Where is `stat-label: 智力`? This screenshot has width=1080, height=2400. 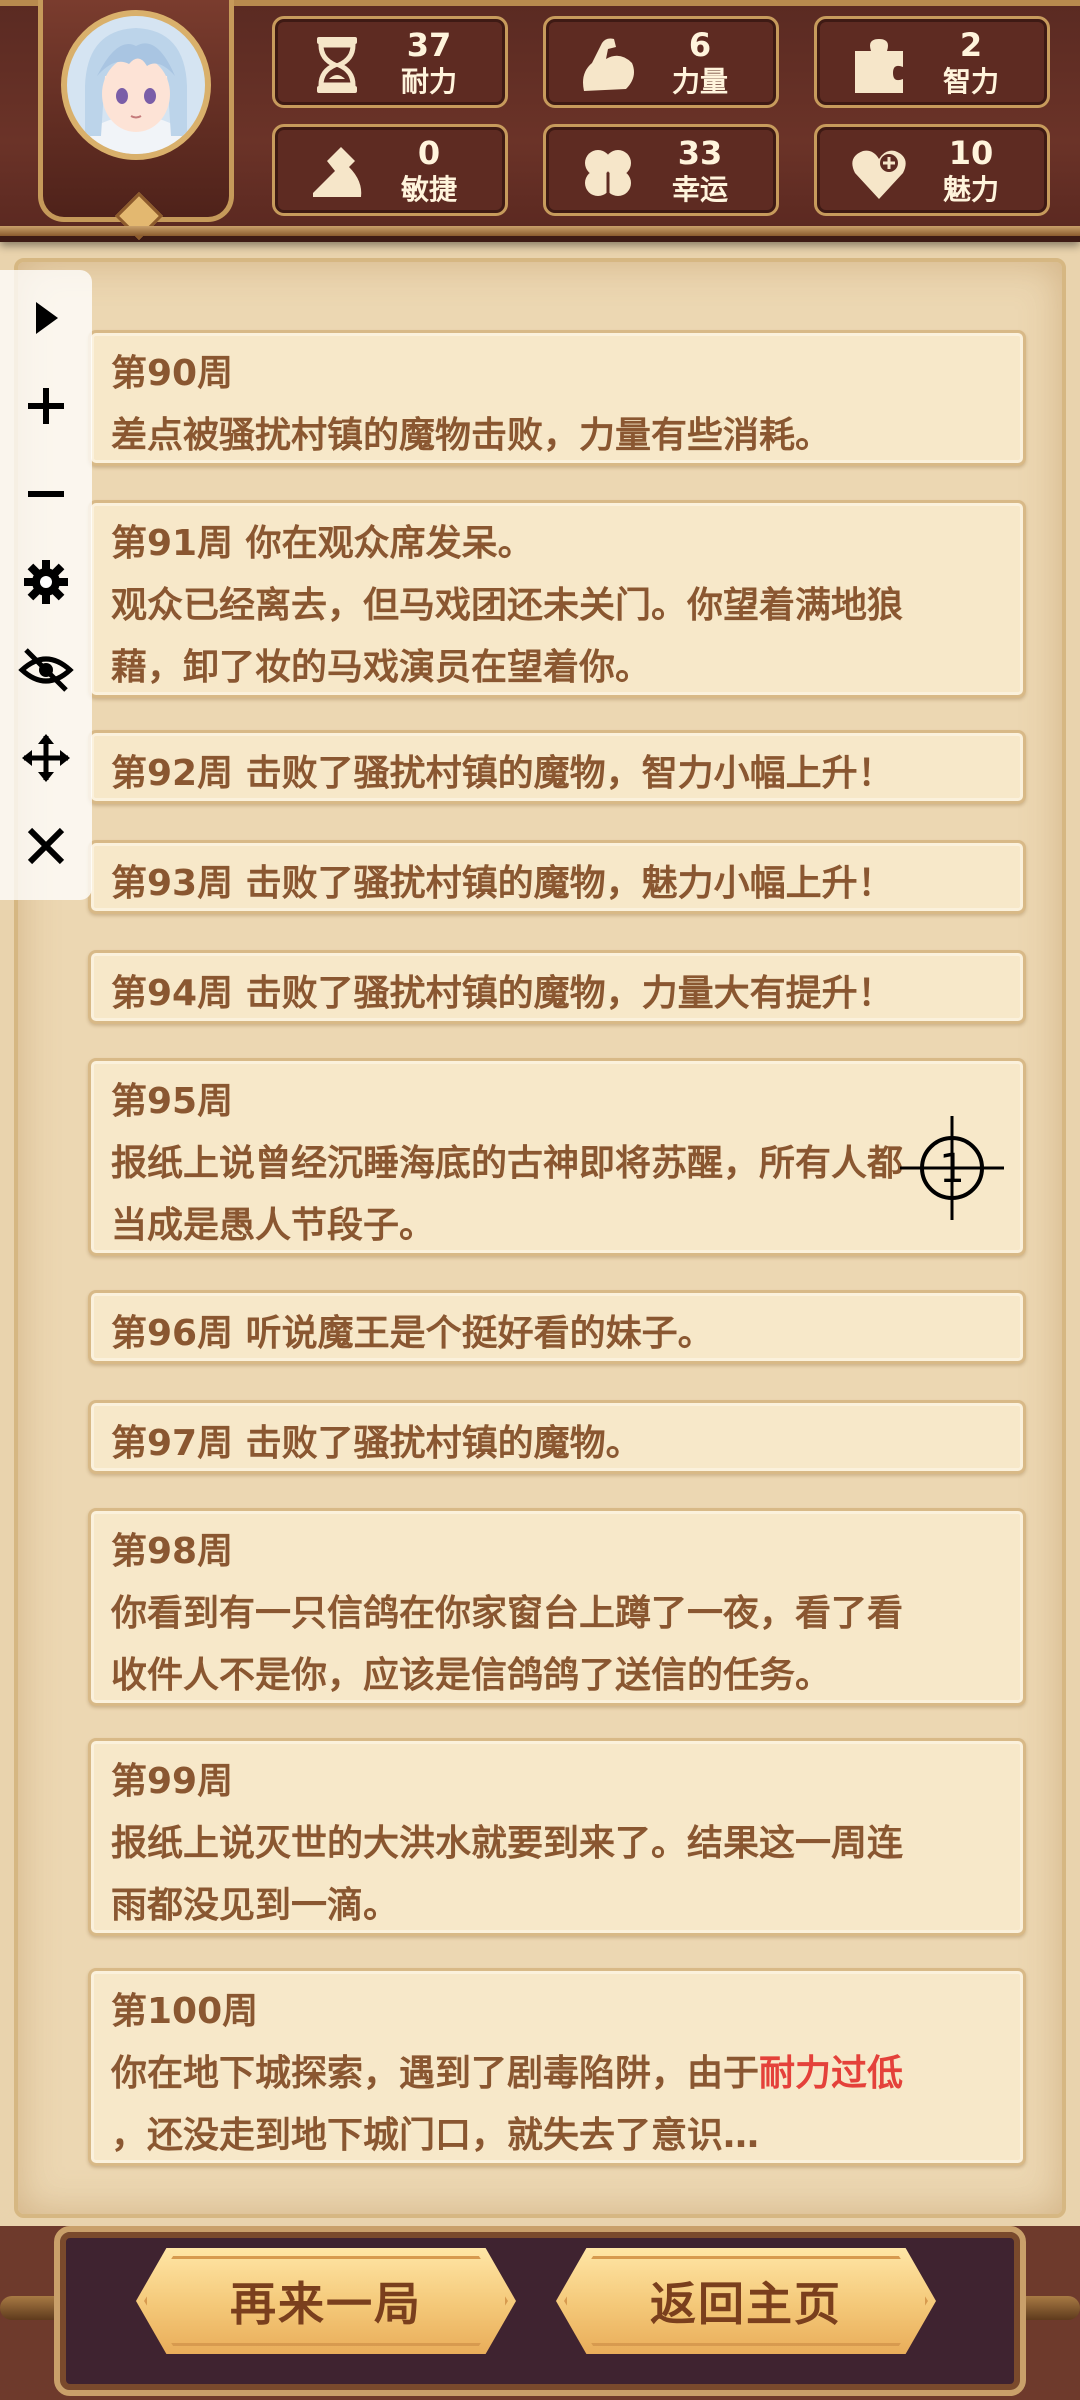 stat-label: 智力 is located at coordinates (970, 81).